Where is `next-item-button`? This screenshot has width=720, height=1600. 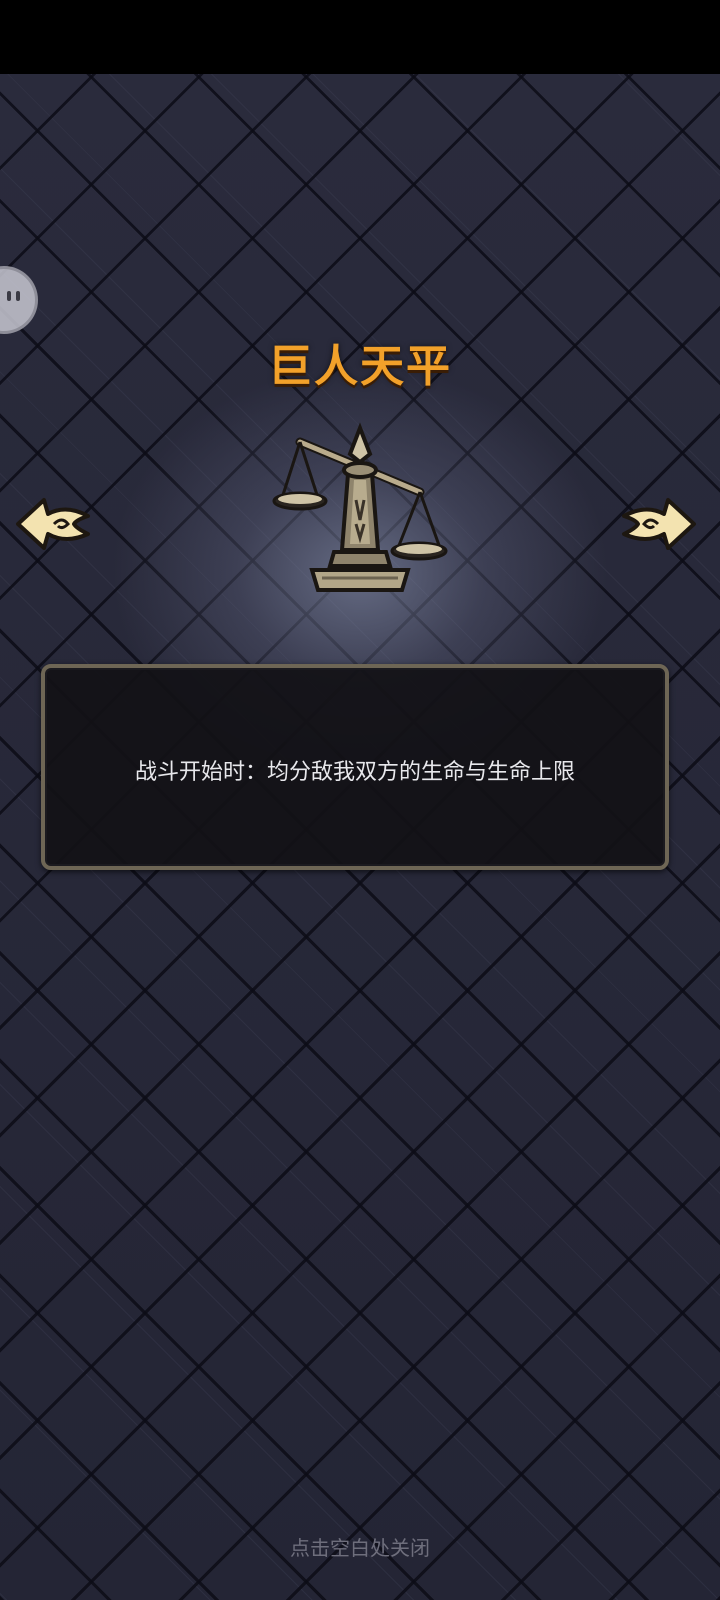
next-item-button is located at coordinates (658, 524).